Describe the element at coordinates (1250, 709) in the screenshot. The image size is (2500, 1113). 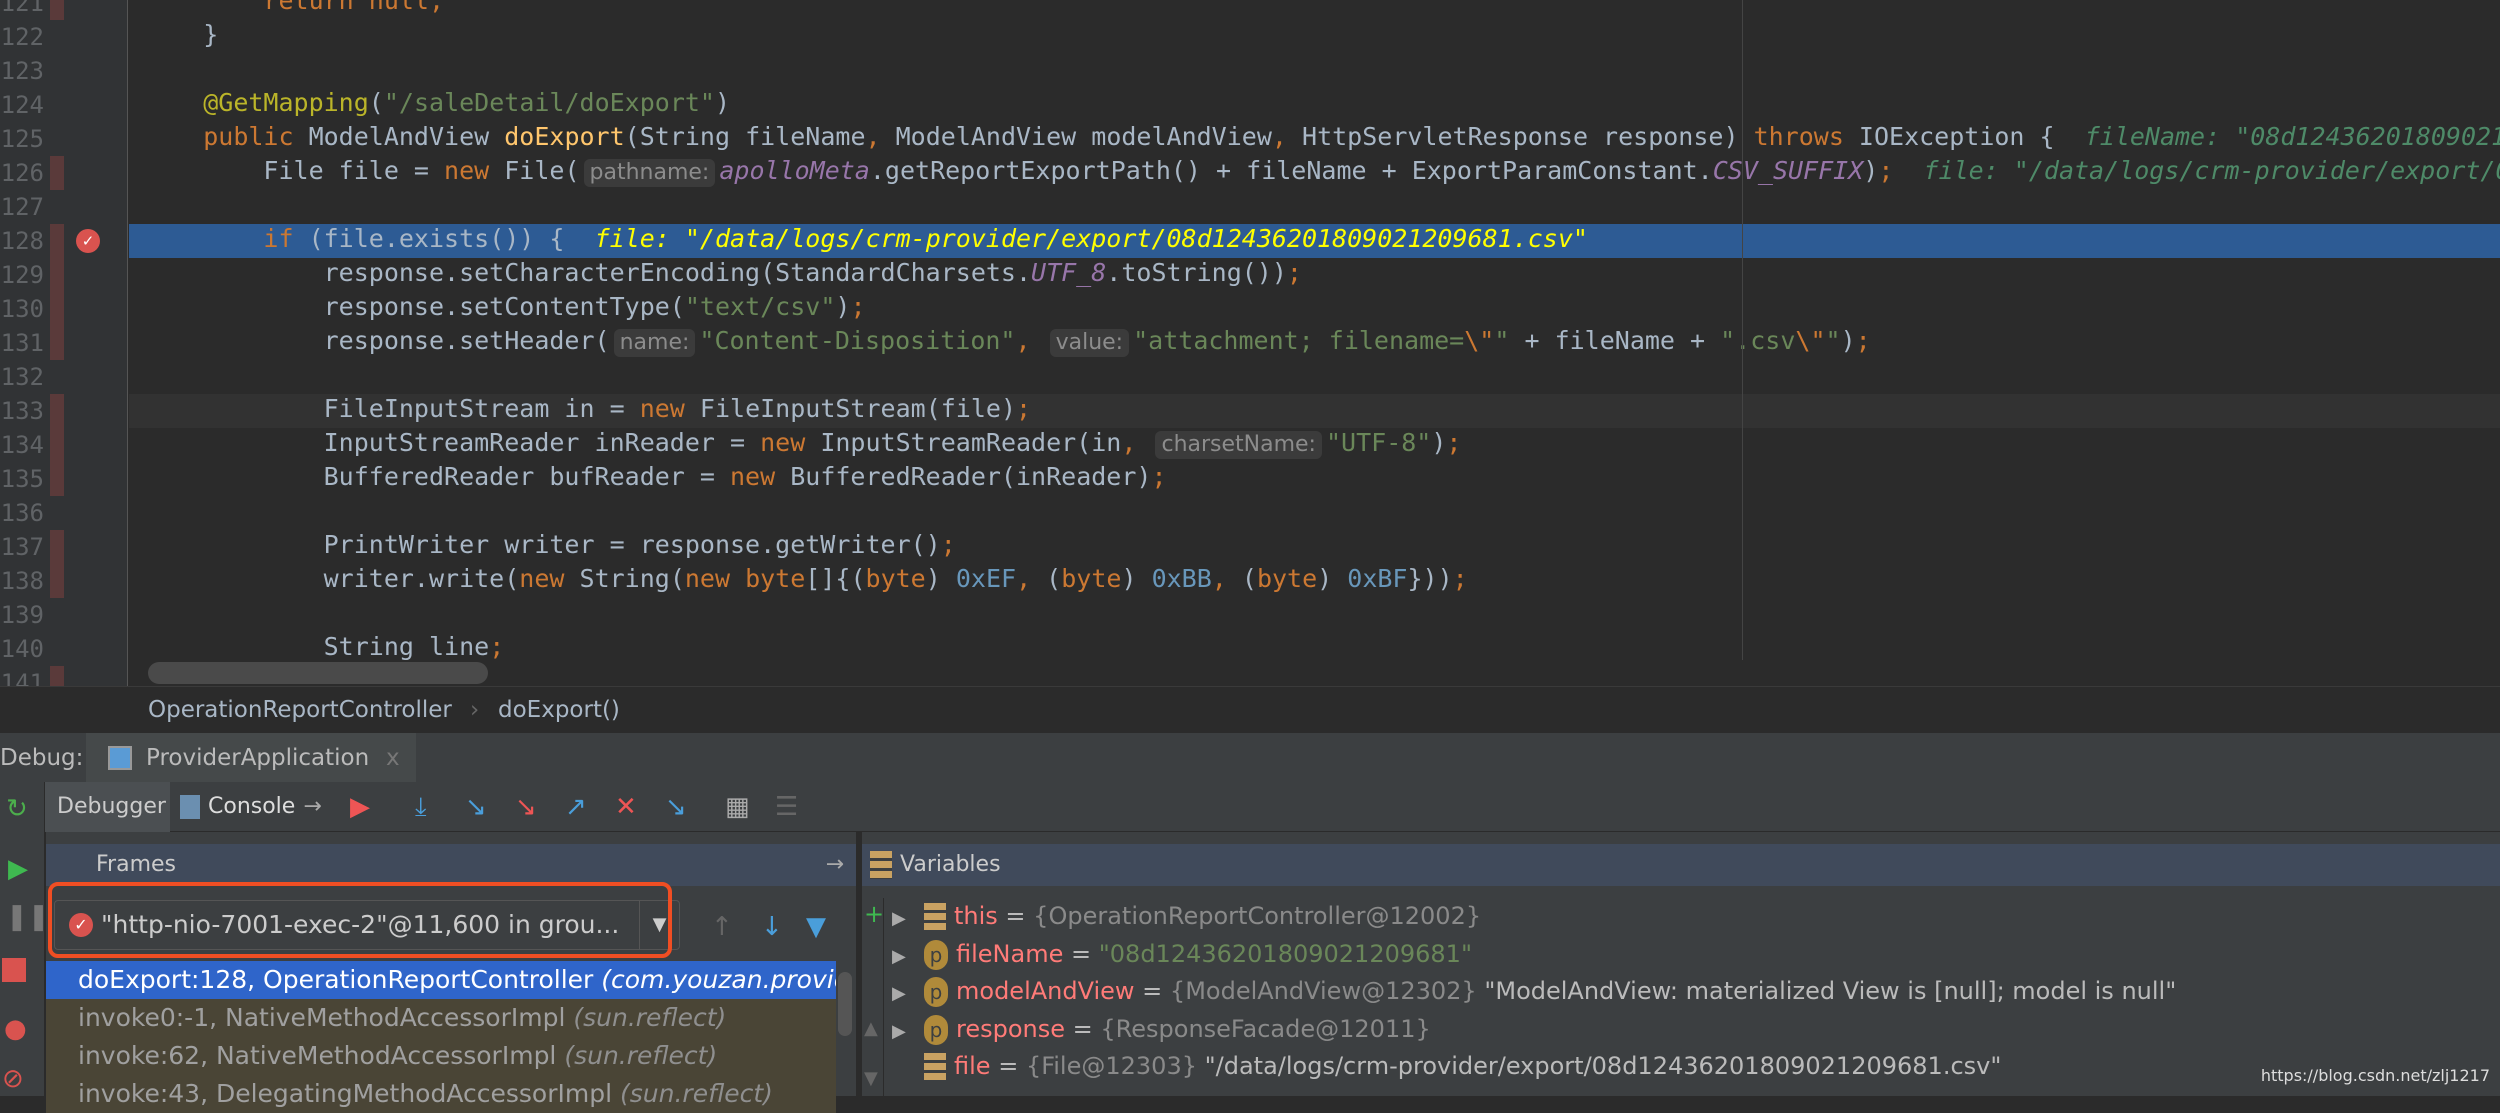
I see `breadcrumb: OperationReportController › doExport()` at that location.